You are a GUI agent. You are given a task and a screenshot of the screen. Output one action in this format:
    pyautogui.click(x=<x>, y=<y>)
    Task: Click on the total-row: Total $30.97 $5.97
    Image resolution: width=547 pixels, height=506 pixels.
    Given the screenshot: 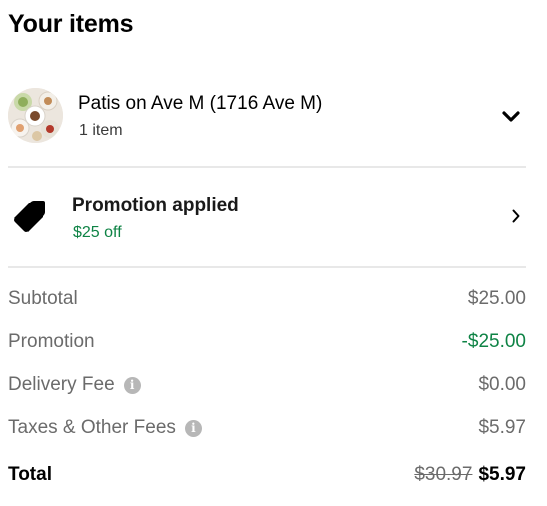 What is the action you would take?
    pyautogui.click(x=267, y=477)
    